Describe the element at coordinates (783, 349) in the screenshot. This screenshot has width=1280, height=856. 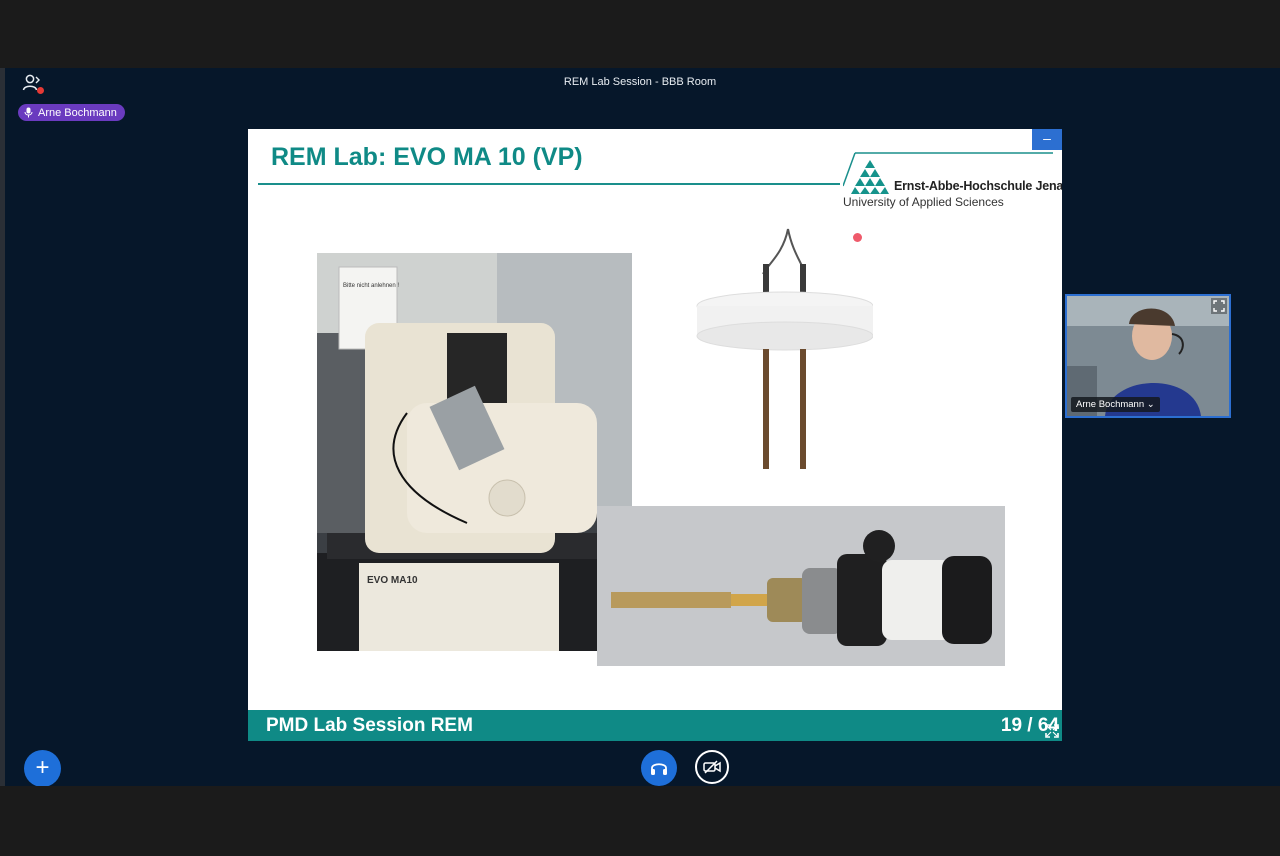
I see `filament-photo` at that location.